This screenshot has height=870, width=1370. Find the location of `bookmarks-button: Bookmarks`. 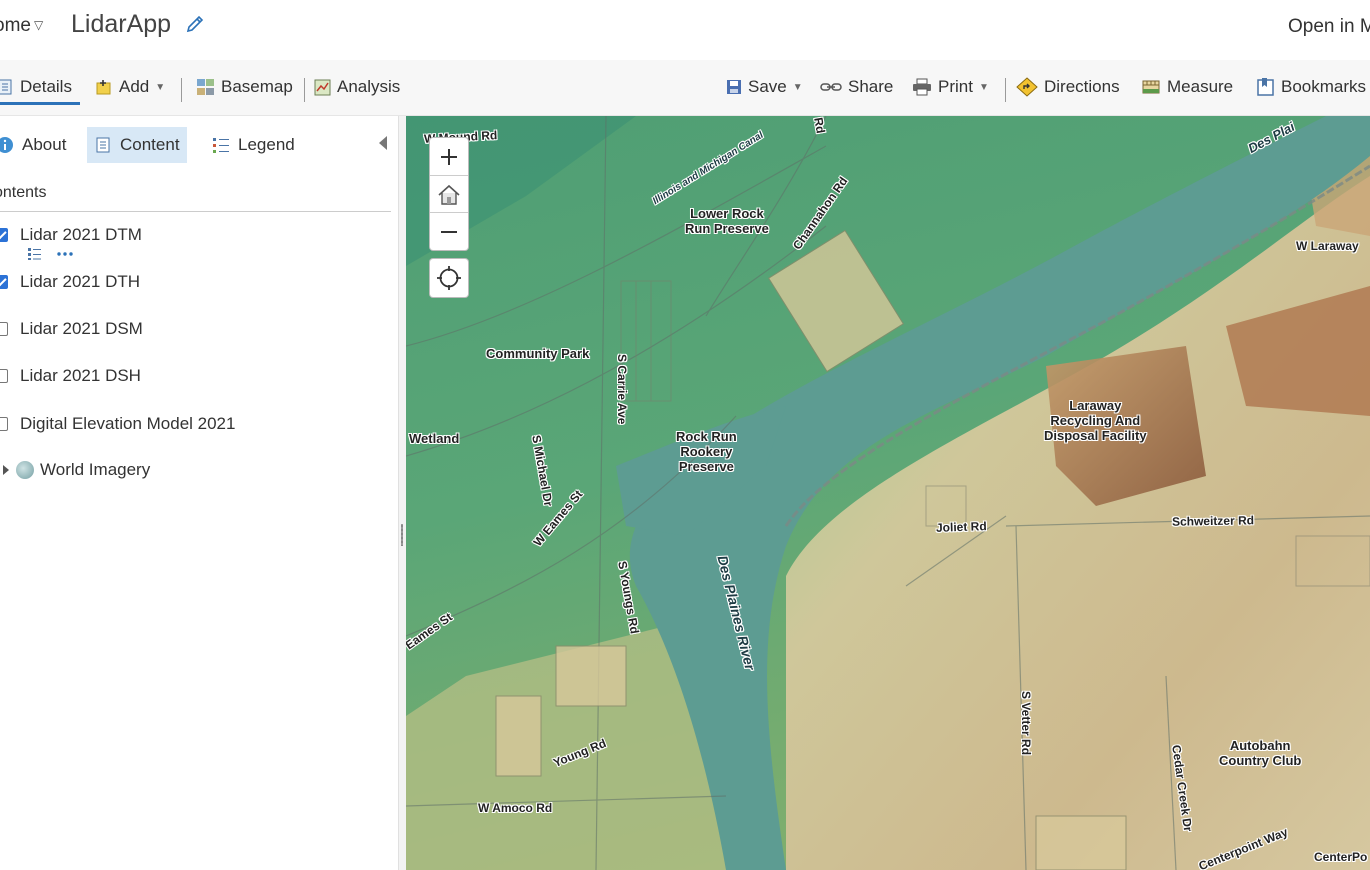

bookmarks-button: Bookmarks is located at coordinates (1311, 87).